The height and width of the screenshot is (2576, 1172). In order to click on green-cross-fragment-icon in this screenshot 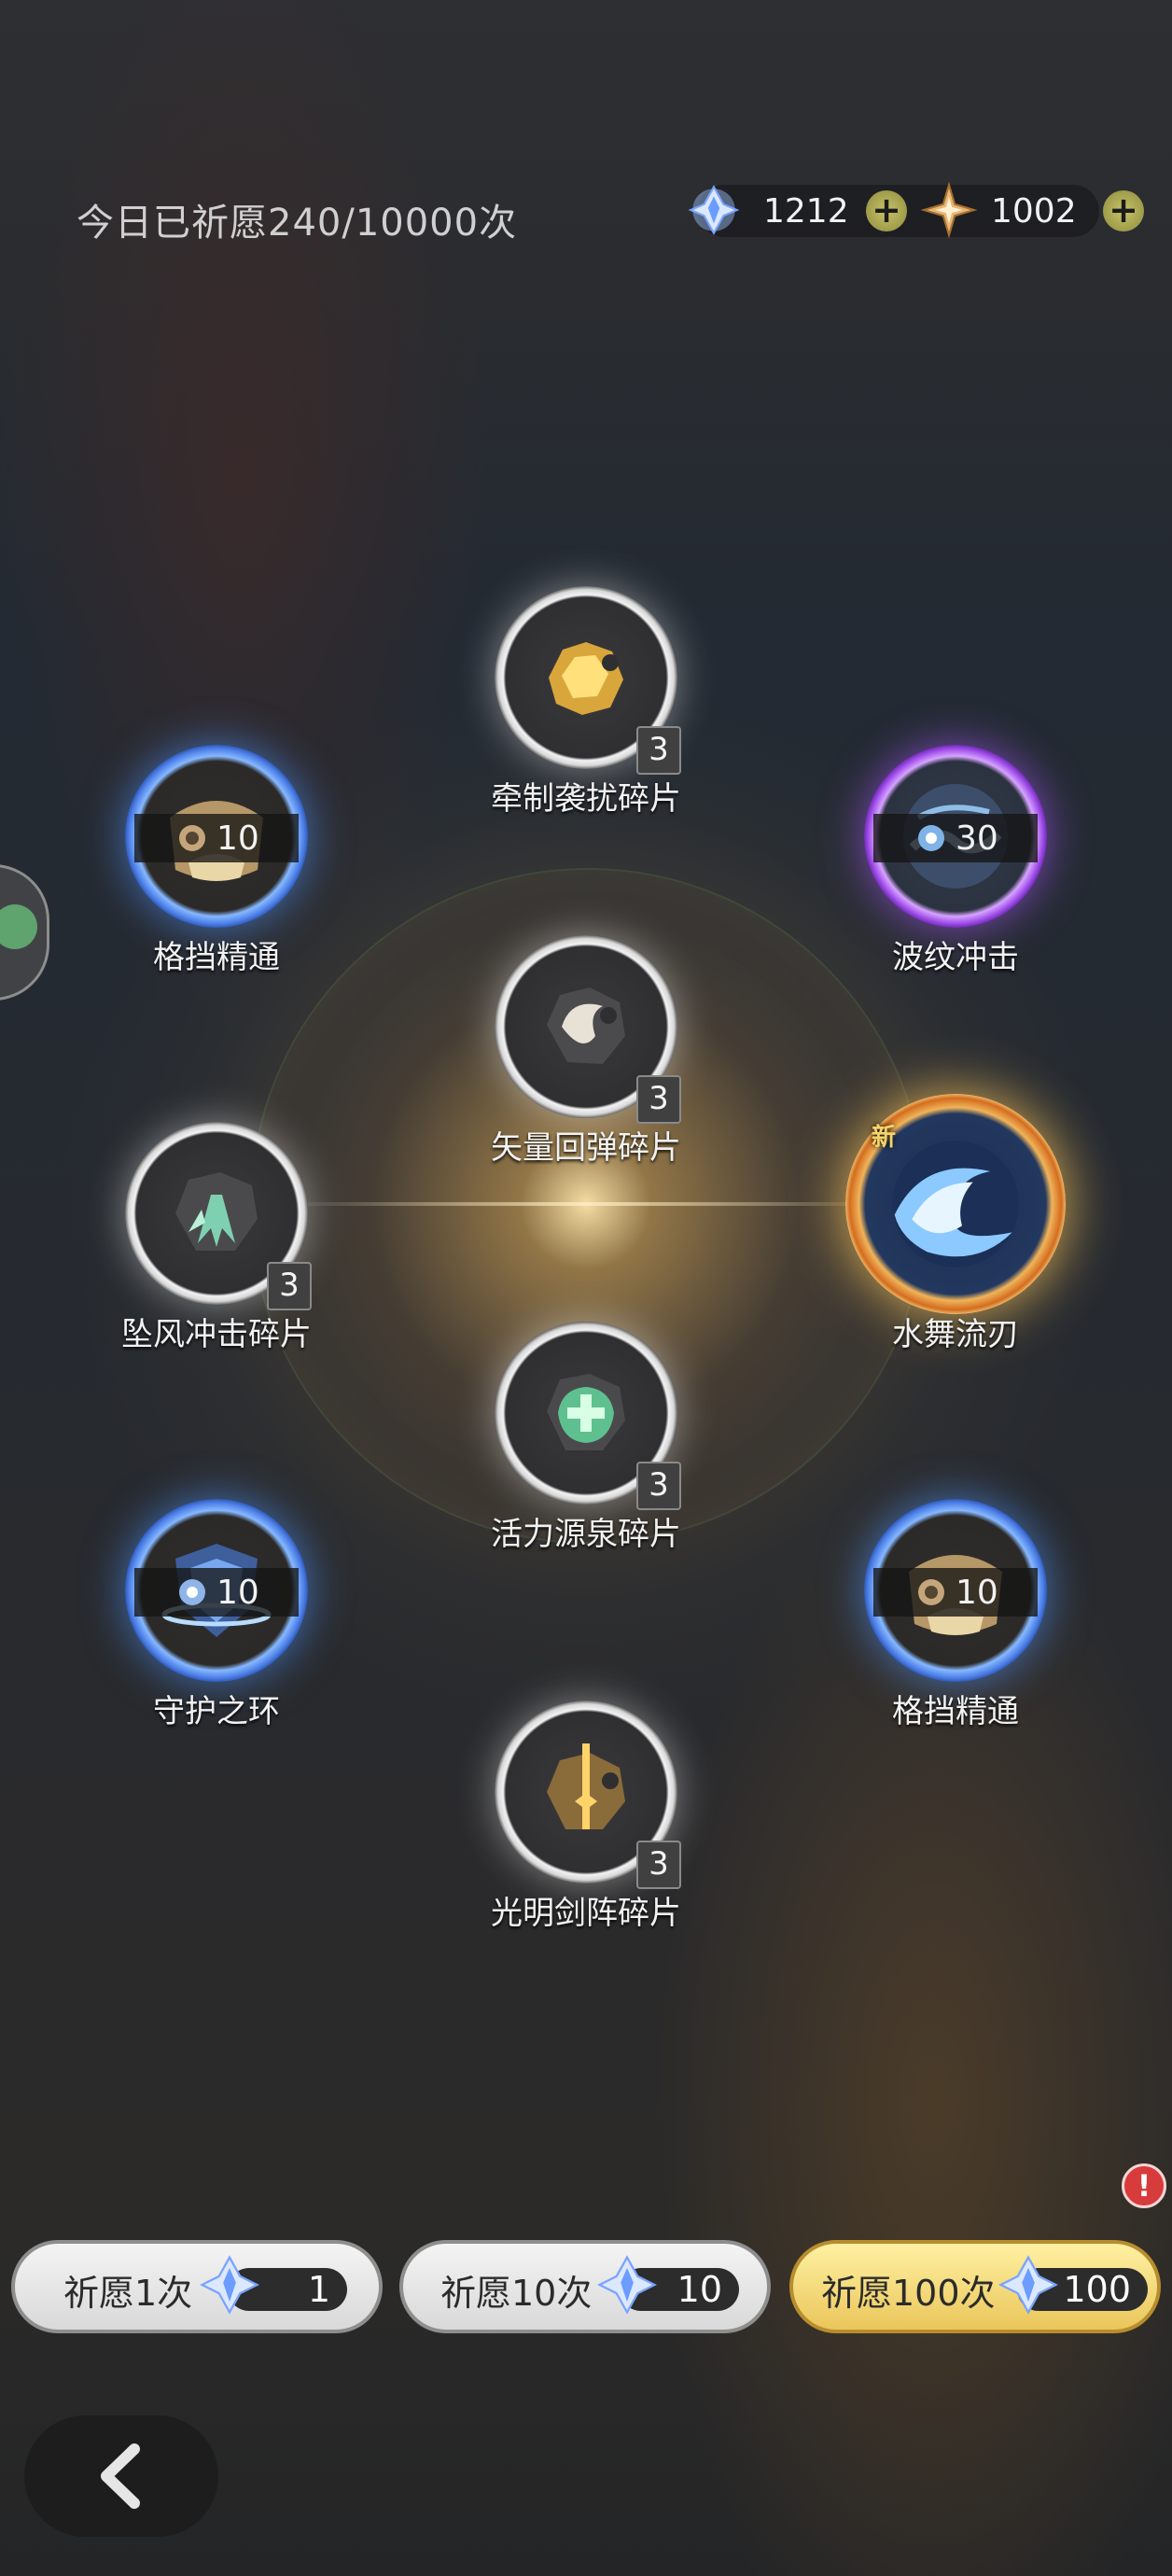, I will do `click(586, 1412)`.